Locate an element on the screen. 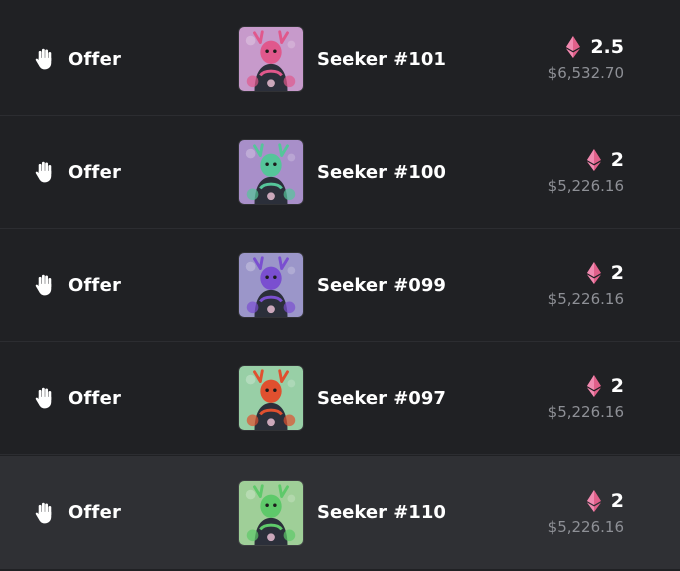  nft-name: Seeker #097 is located at coordinates (381, 398).